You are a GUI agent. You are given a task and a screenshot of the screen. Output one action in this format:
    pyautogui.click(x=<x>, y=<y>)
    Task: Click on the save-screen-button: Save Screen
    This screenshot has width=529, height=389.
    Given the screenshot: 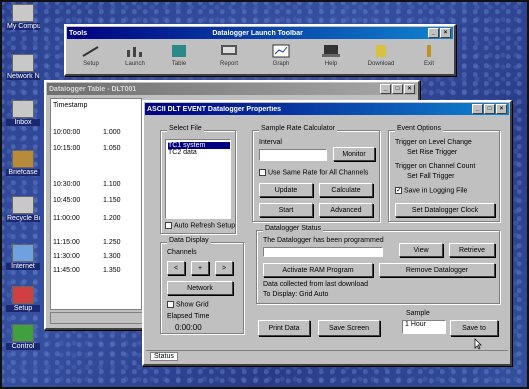 What is the action you would take?
    pyautogui.click(x=349, y=328)
    